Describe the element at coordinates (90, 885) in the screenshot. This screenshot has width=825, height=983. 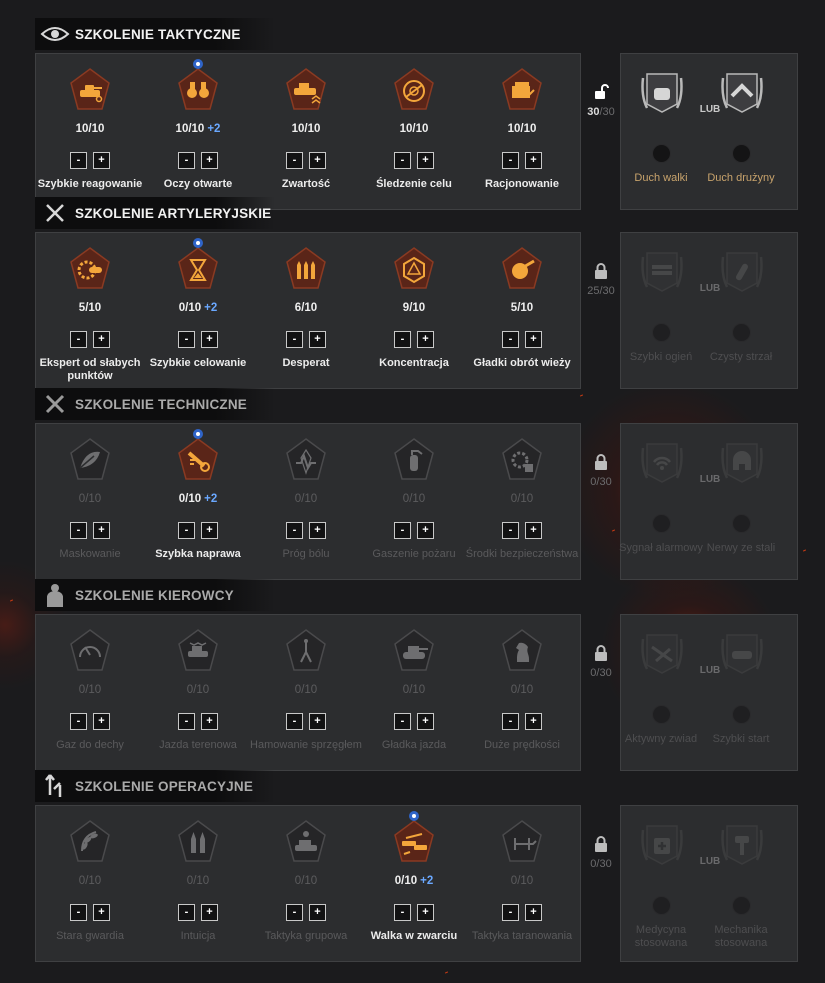
I see `skill-card: 0/10 - + Stara gwardia` at that location.